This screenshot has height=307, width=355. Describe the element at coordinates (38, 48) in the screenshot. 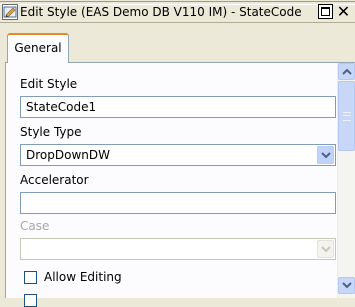

I see `tab-general: General` at that location.